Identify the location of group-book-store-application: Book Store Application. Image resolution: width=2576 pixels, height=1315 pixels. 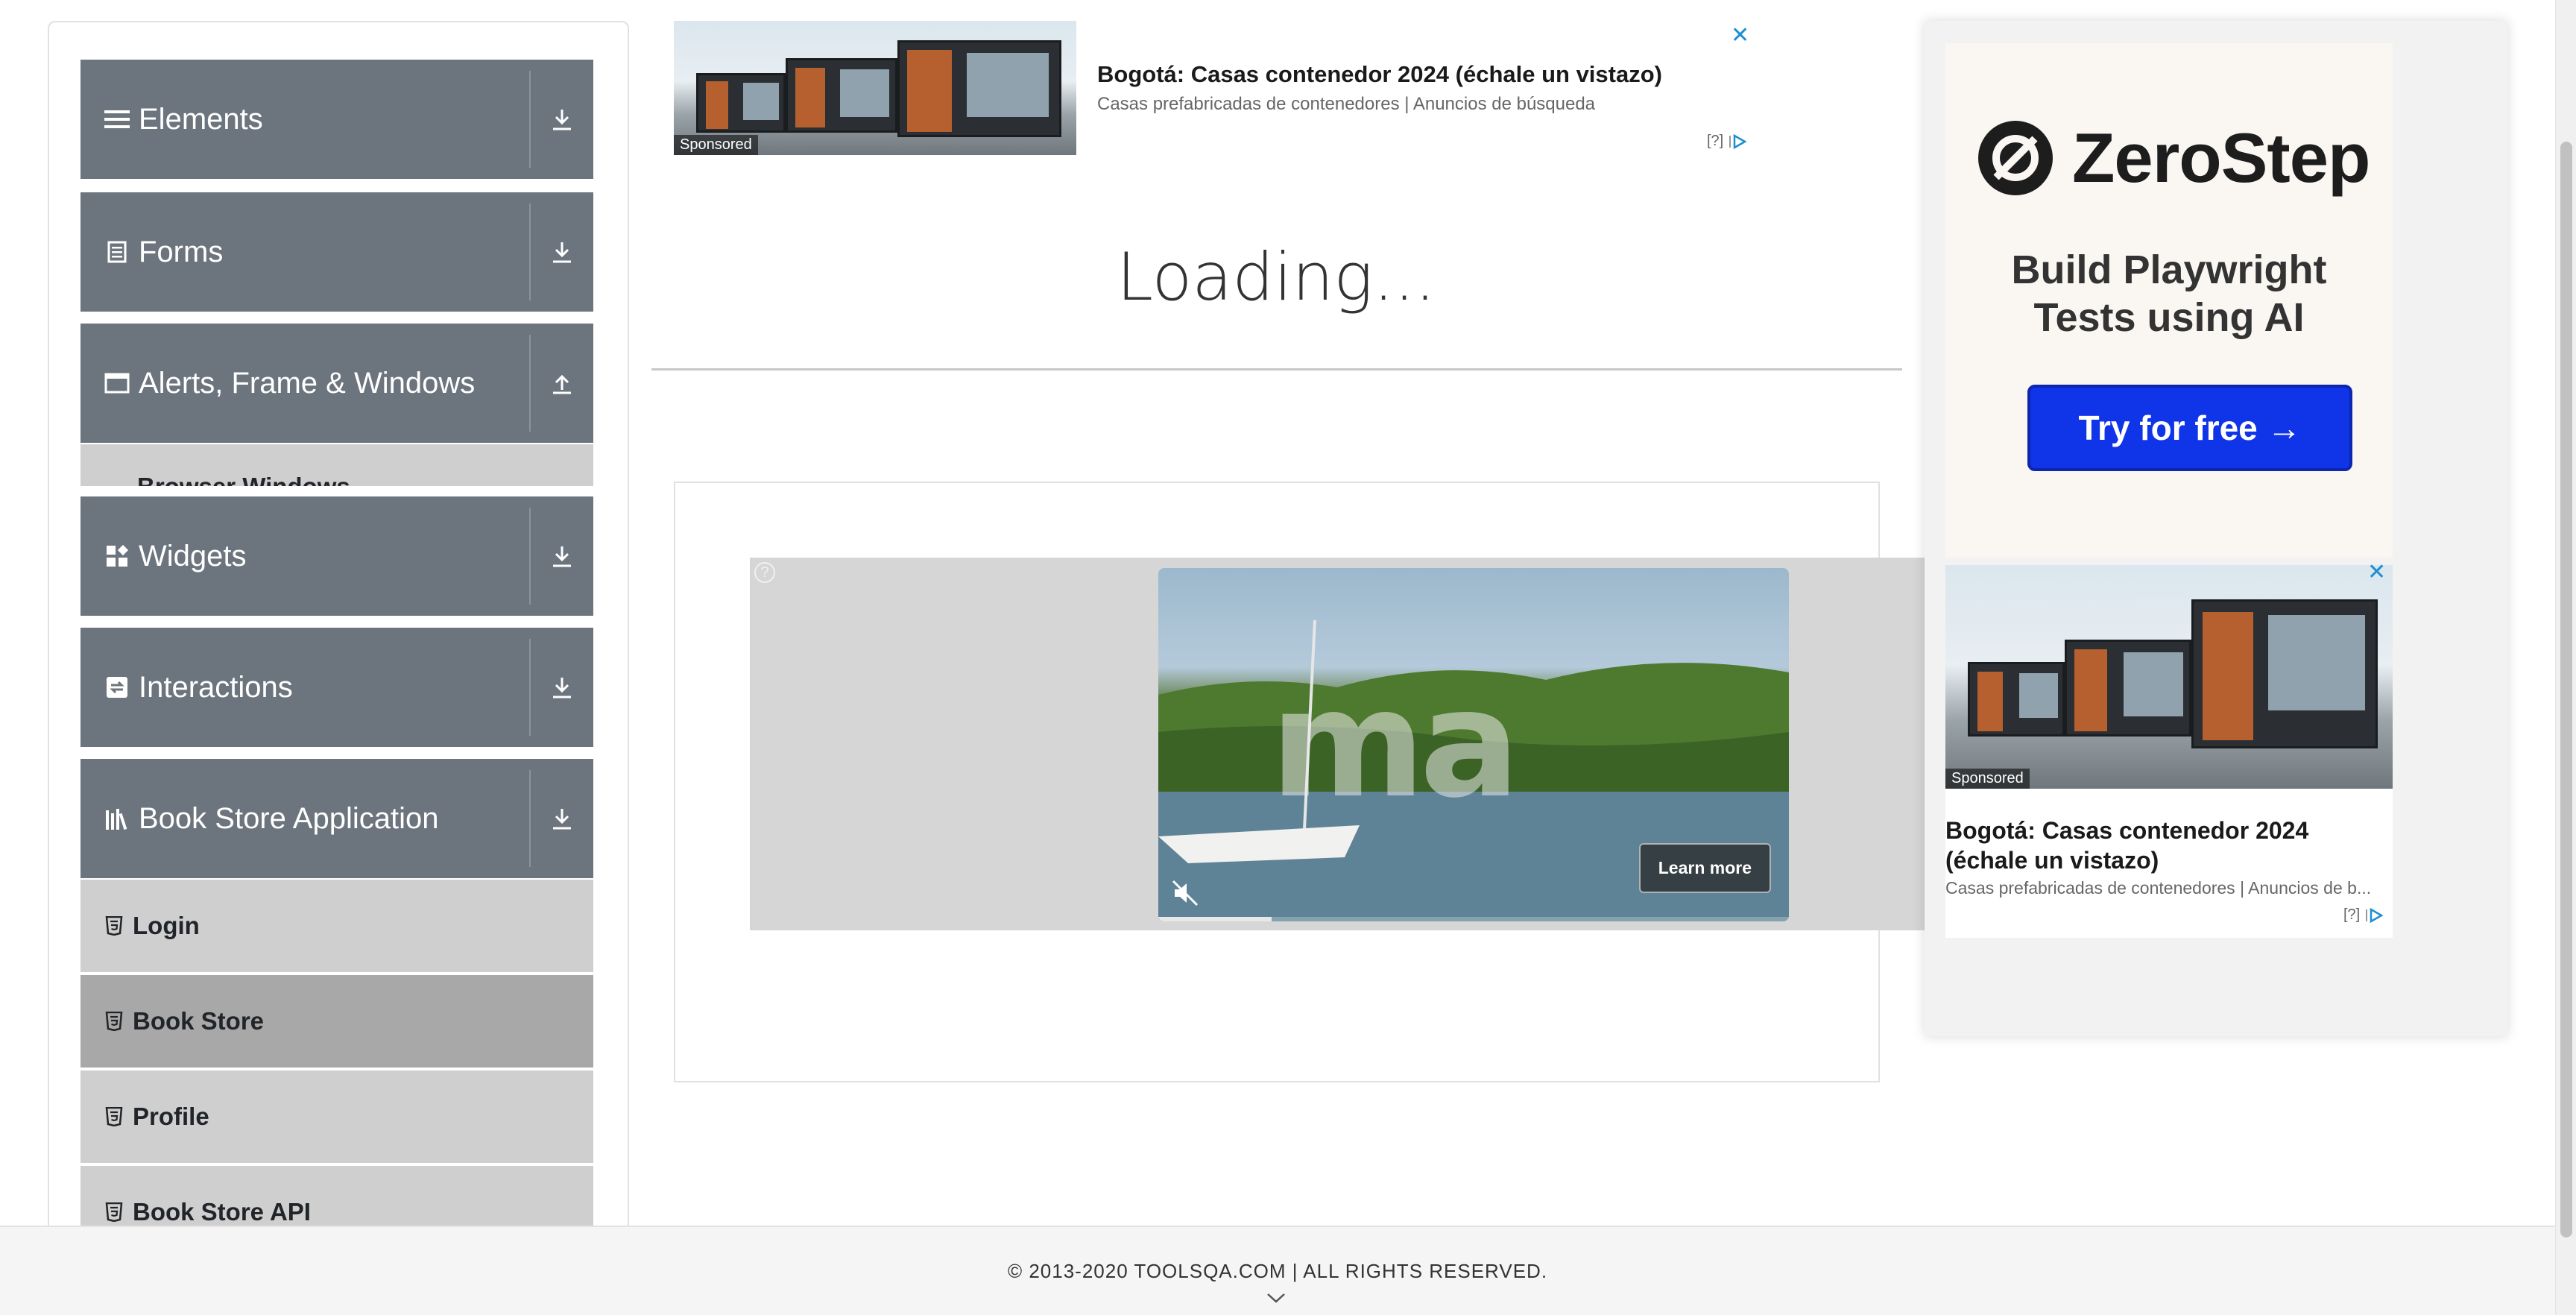
(336, 819).